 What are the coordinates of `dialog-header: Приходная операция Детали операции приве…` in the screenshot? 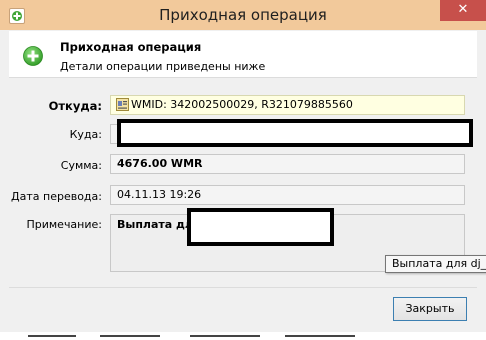 It's located at (243, 54).